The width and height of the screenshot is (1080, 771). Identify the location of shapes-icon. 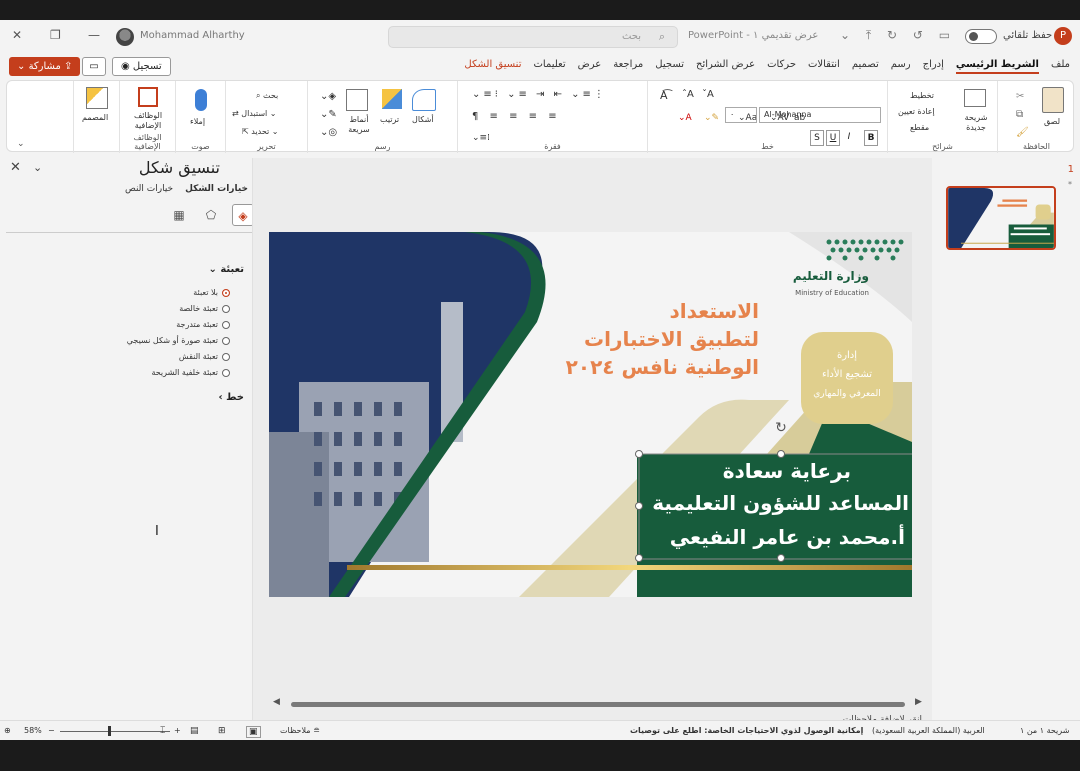
(424, 100).